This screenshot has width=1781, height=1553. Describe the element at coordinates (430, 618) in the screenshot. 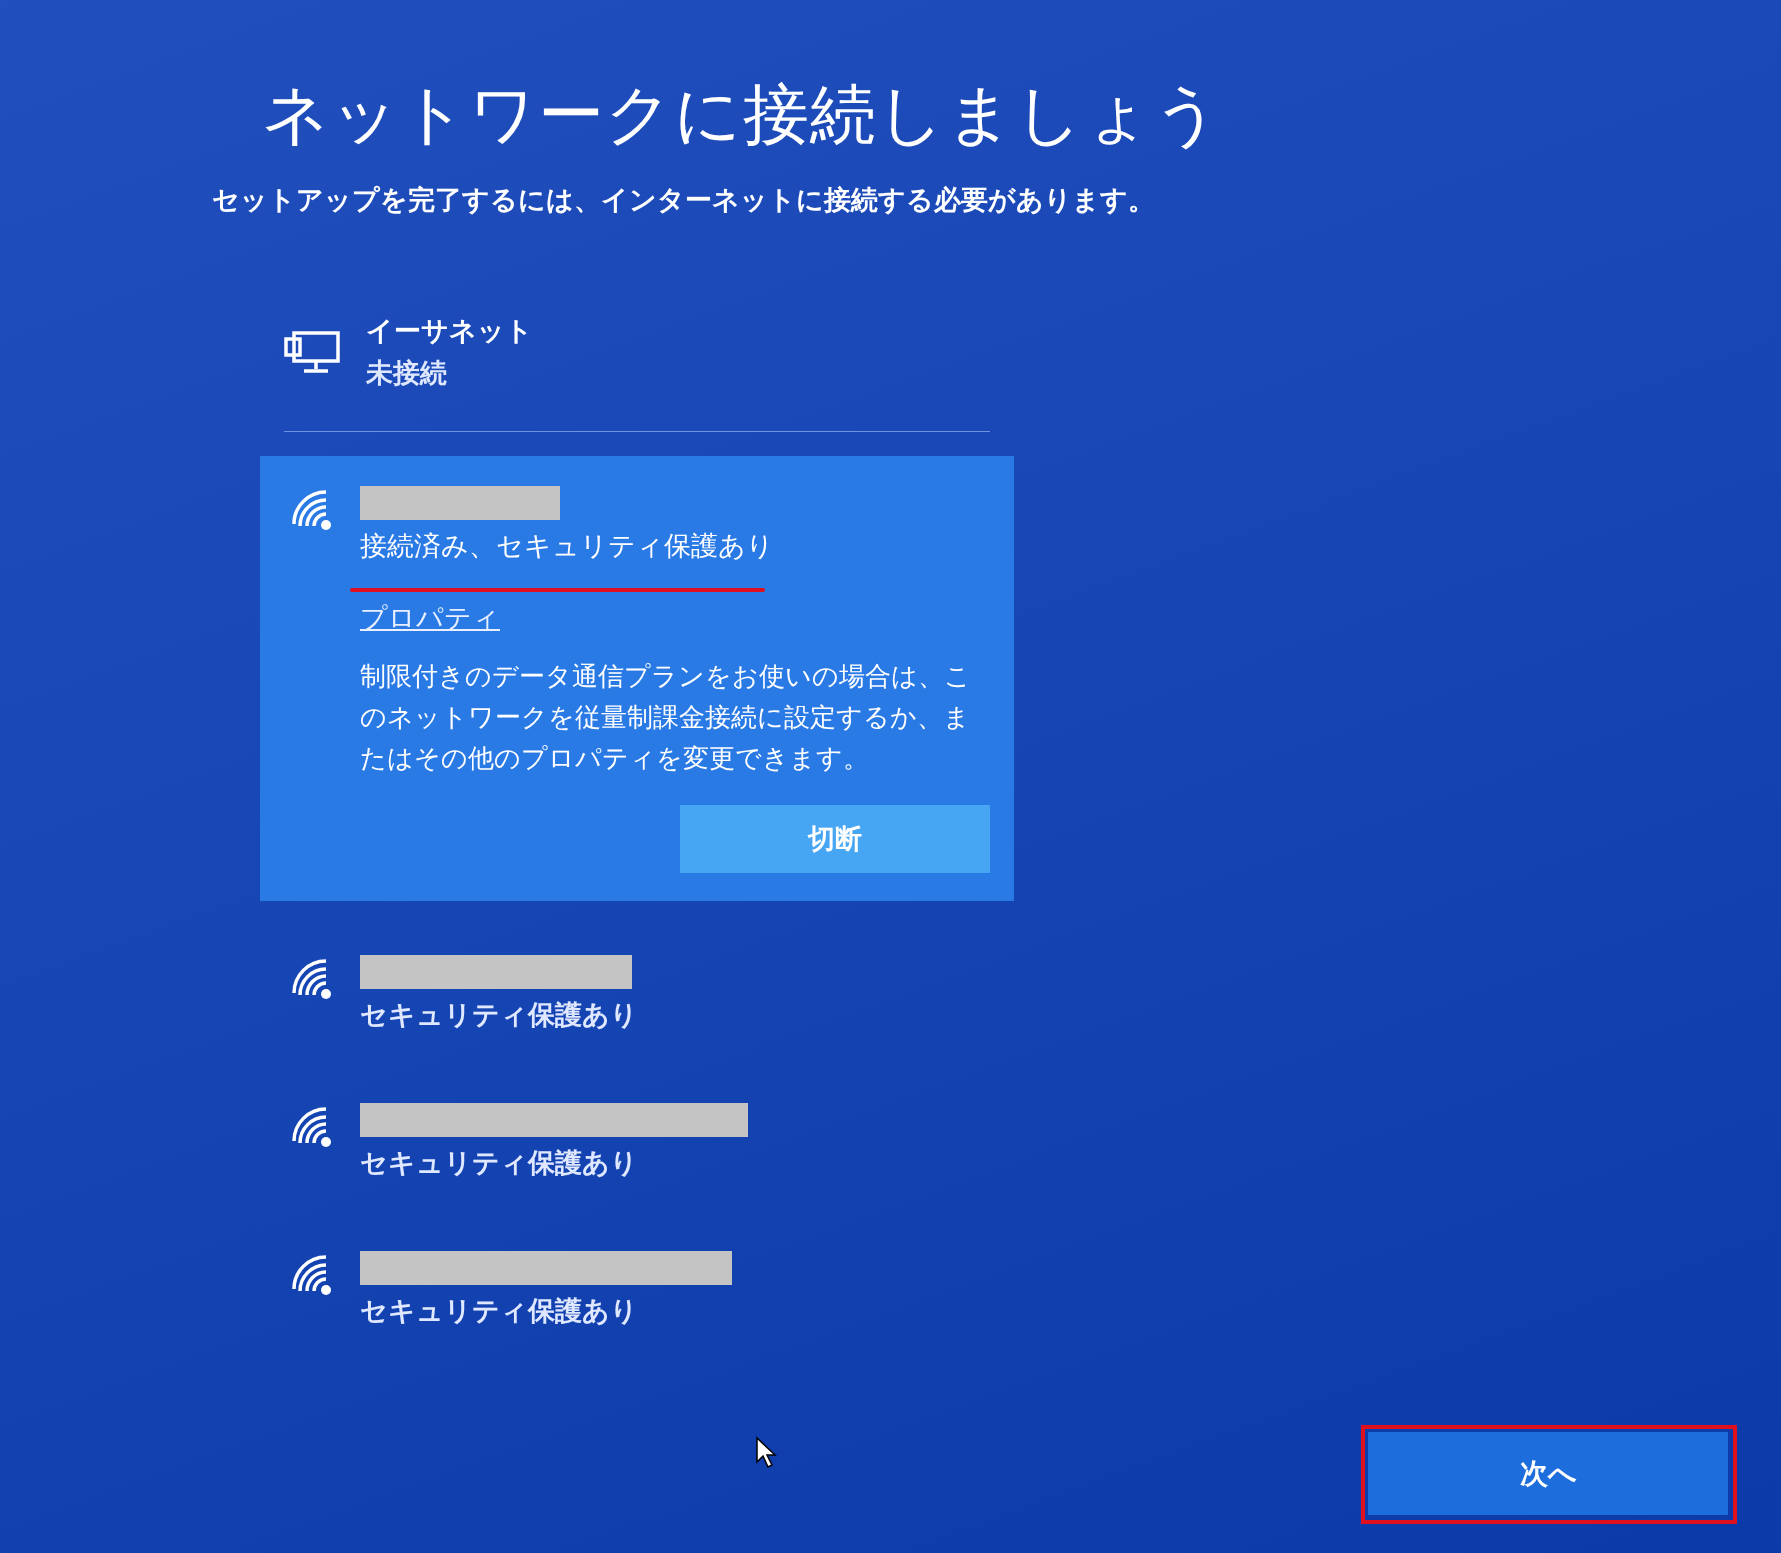

I see `properties-link: プロパティ` at that location.